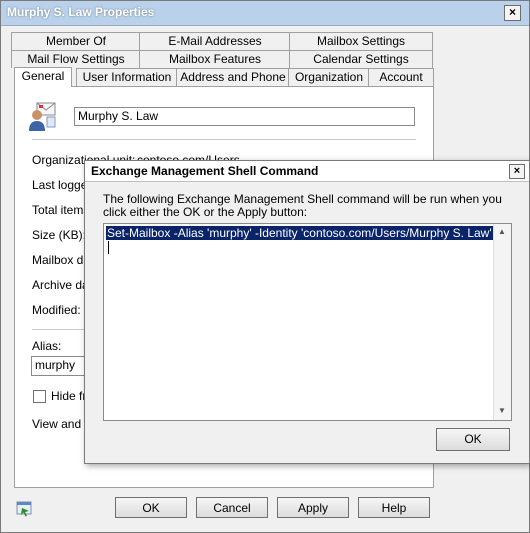  What do you see at coordinates (233, 77) in the screenshot?
I see `tab-address-and-phone: Address and Phone` at bounding box center [233, 77].